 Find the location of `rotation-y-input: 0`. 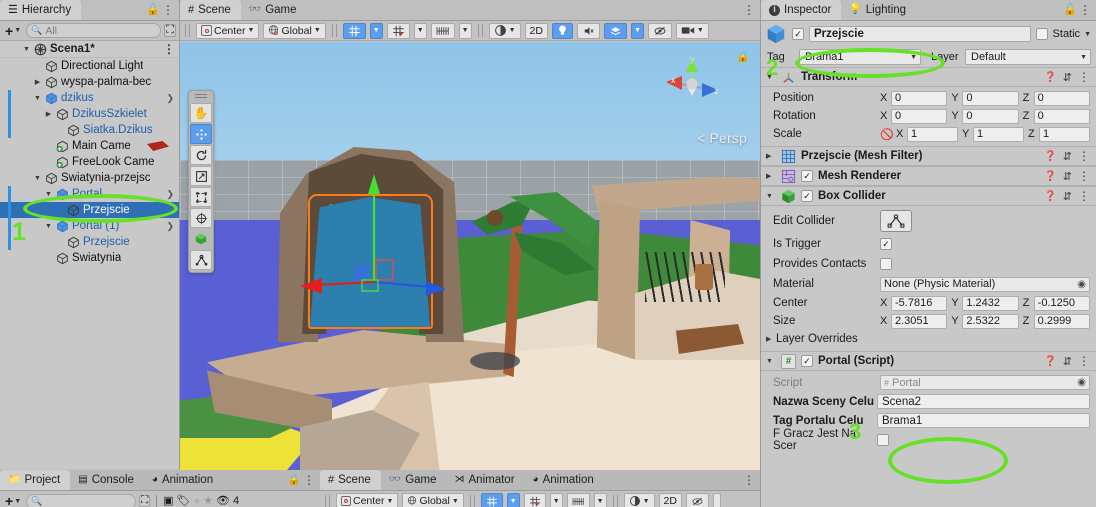

rotation-y-input: 0 is located at coordinates (990, 116).